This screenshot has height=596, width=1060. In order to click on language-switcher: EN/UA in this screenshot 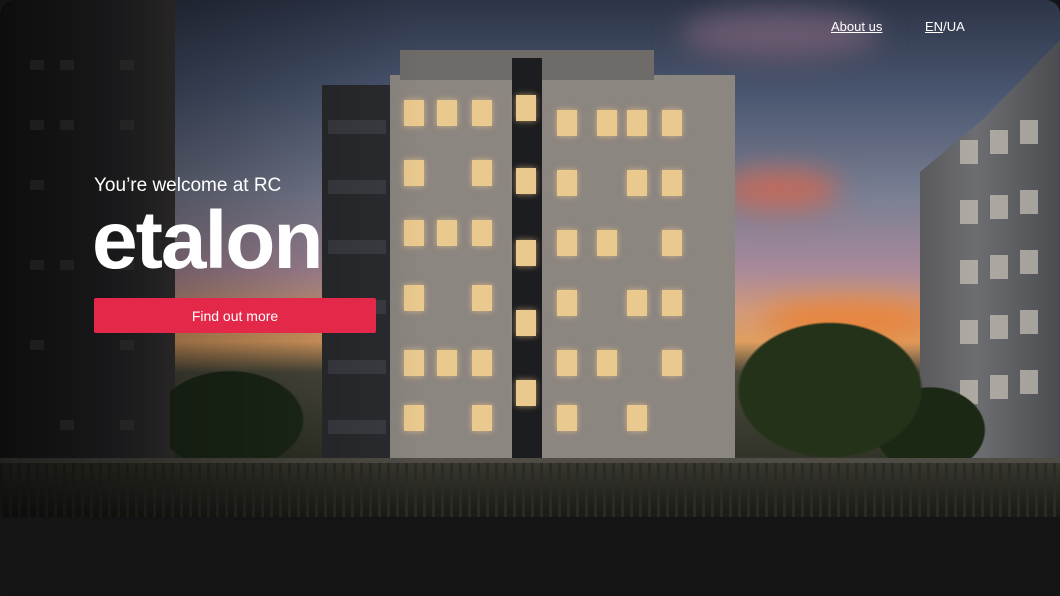, I will do `click(945, 26)`.